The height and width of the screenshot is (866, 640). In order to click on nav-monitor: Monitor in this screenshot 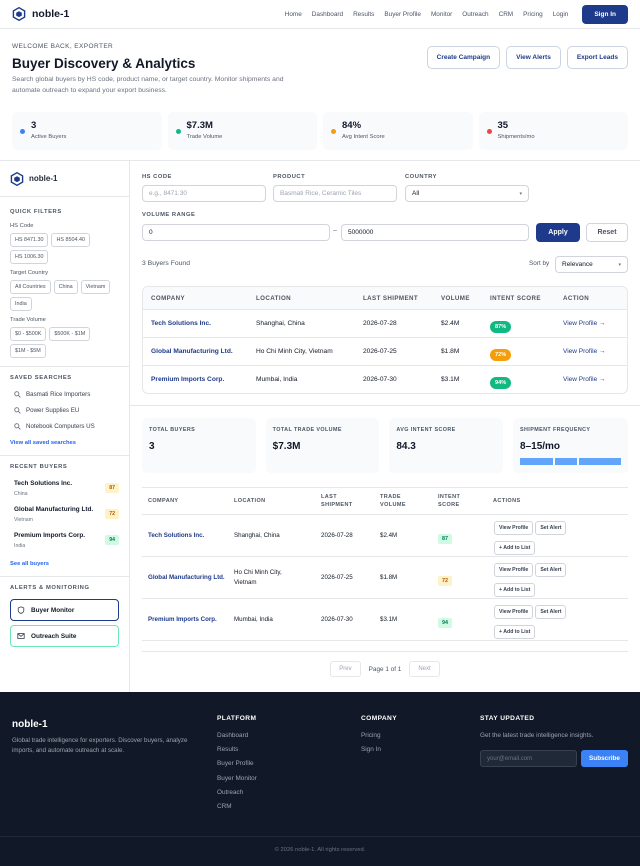, I will do `click(441, 14)`.